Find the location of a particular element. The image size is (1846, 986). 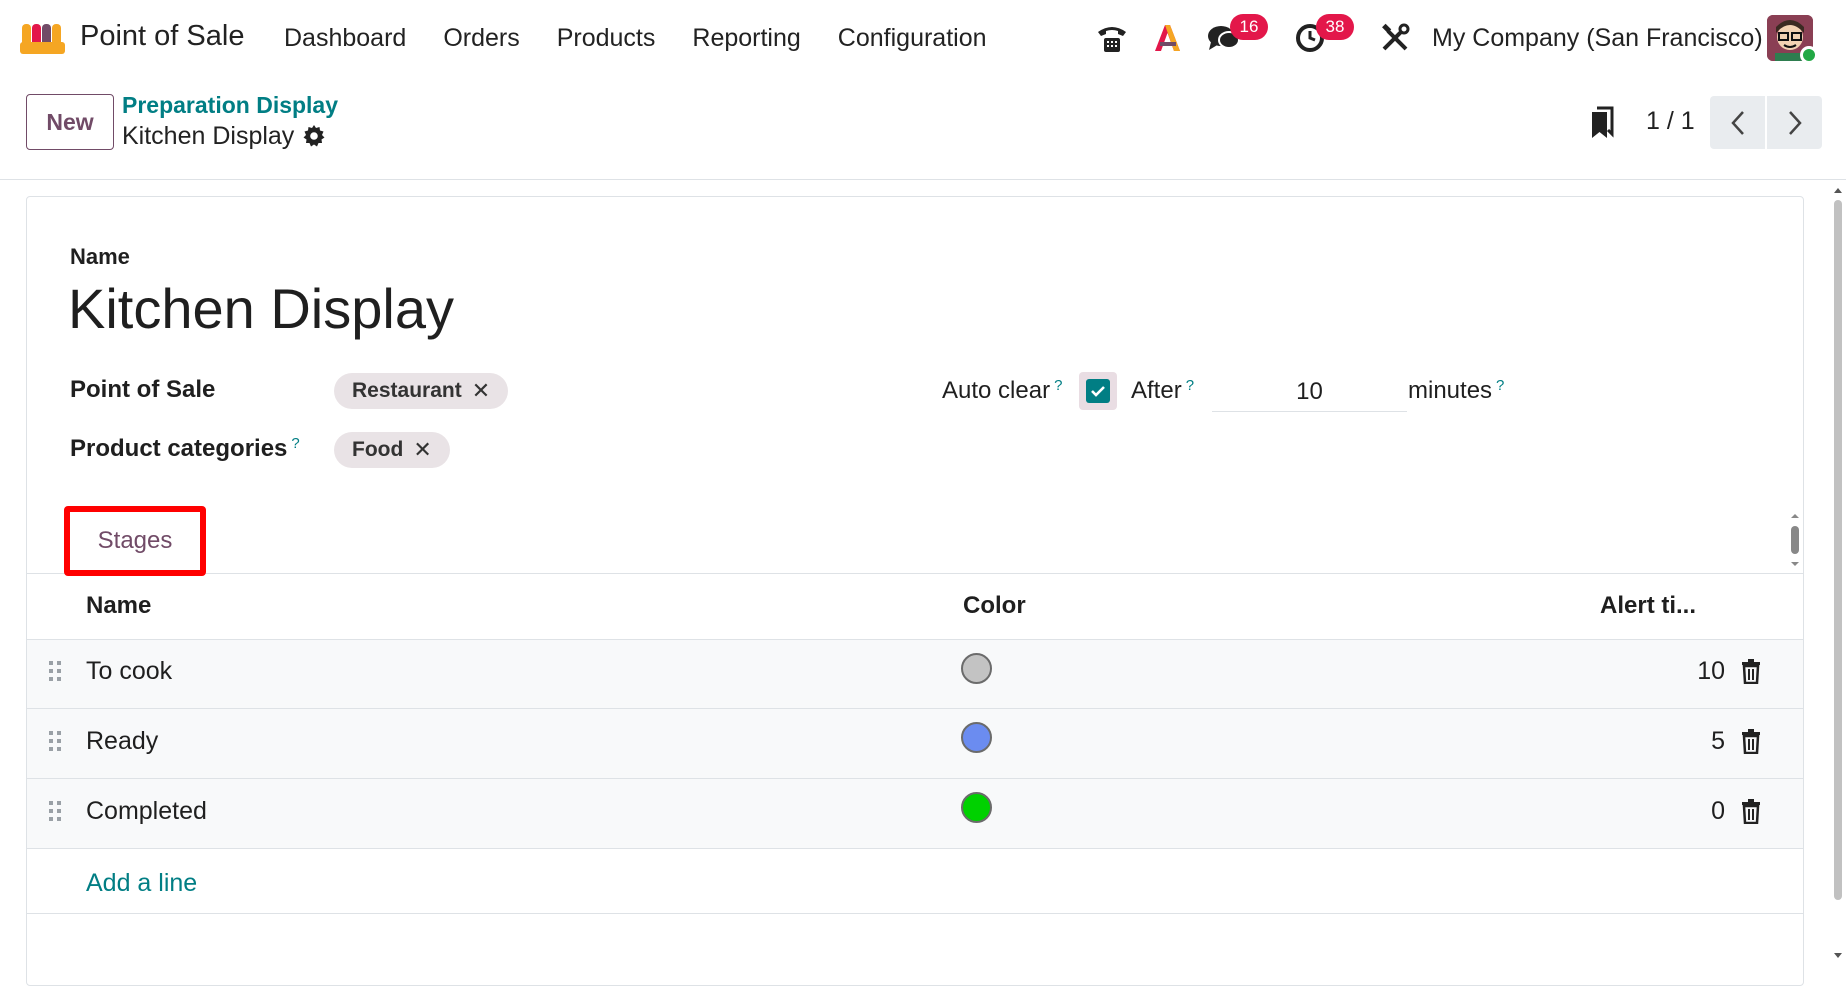

scroll-down-icon is located at coordinates (1838, 956).